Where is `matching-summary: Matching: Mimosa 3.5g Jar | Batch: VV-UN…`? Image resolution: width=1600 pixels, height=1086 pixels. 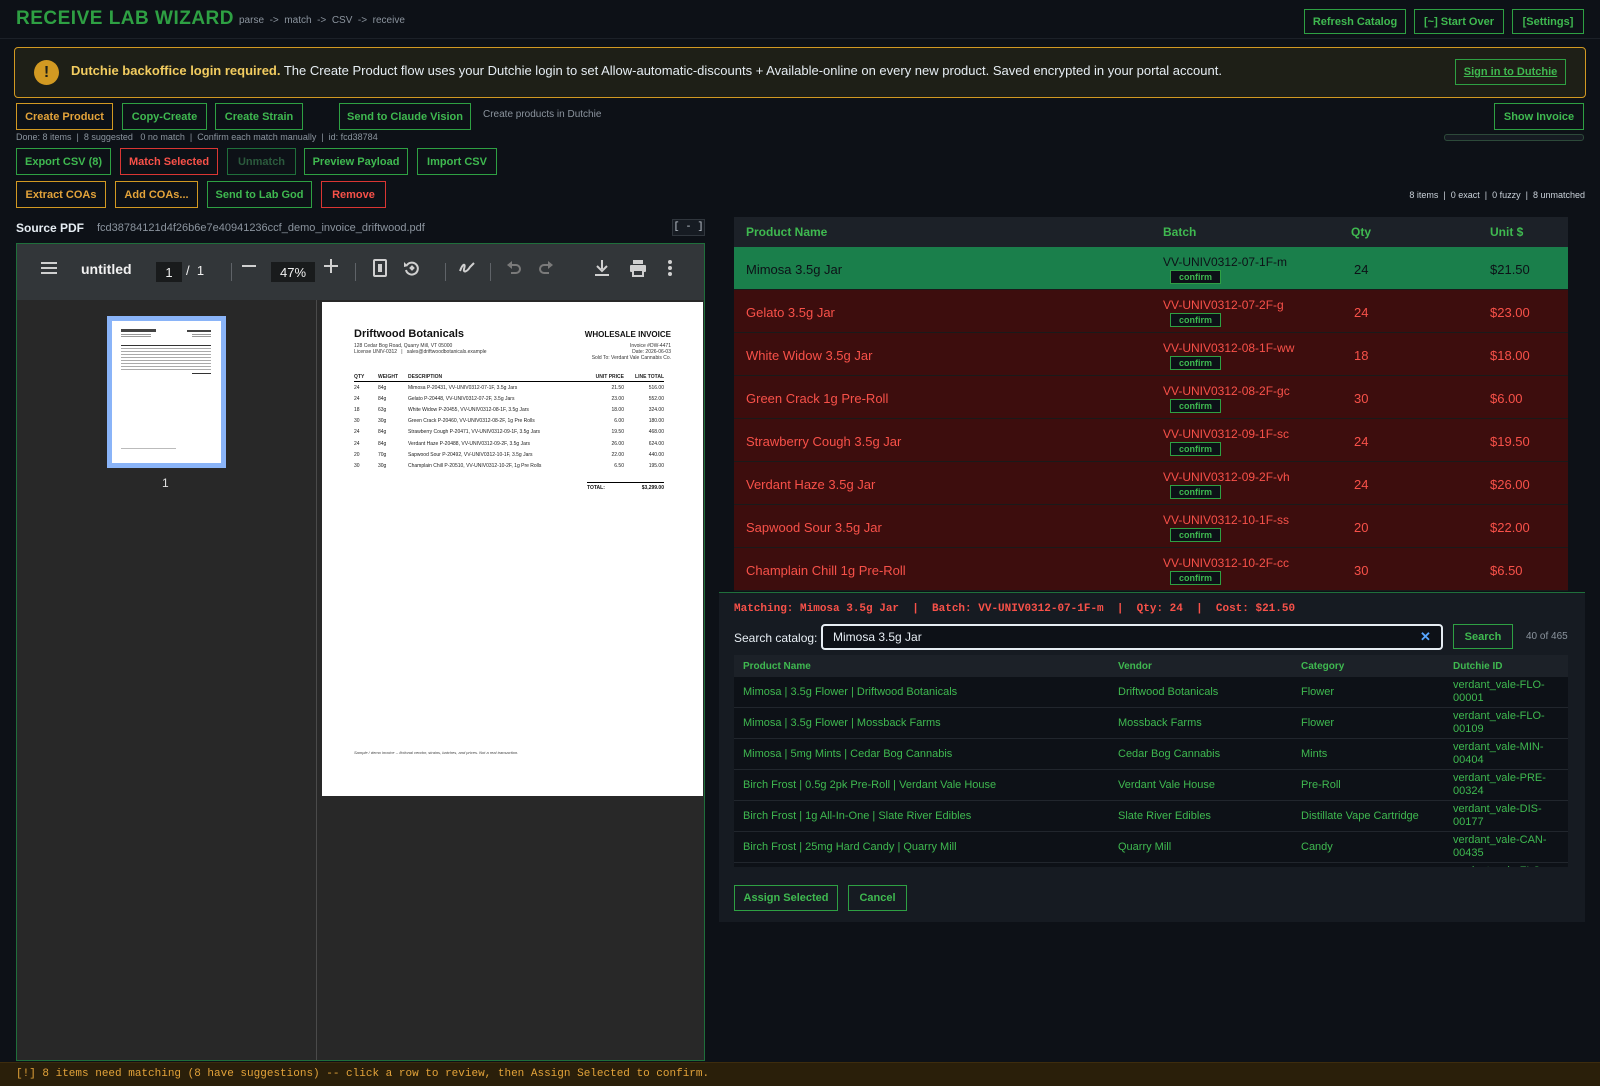 matching-summary: Matching: Mimosa 3.5g Jar | Batch: VV-UN… is located at coordinates (1015, 609).